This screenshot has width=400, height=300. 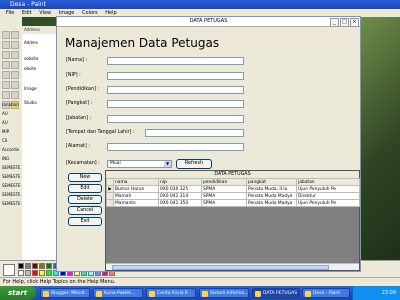 I want to click on alamat-field, so click(x=175, y=147).